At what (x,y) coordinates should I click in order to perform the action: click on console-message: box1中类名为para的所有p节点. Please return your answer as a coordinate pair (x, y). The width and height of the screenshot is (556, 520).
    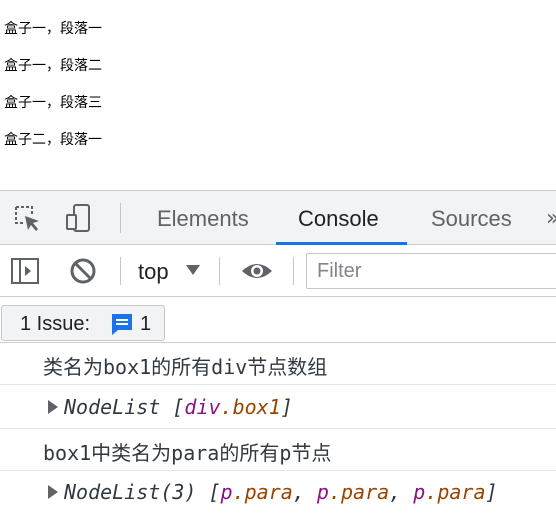
    Looking at the image, I should click on (278, 450).